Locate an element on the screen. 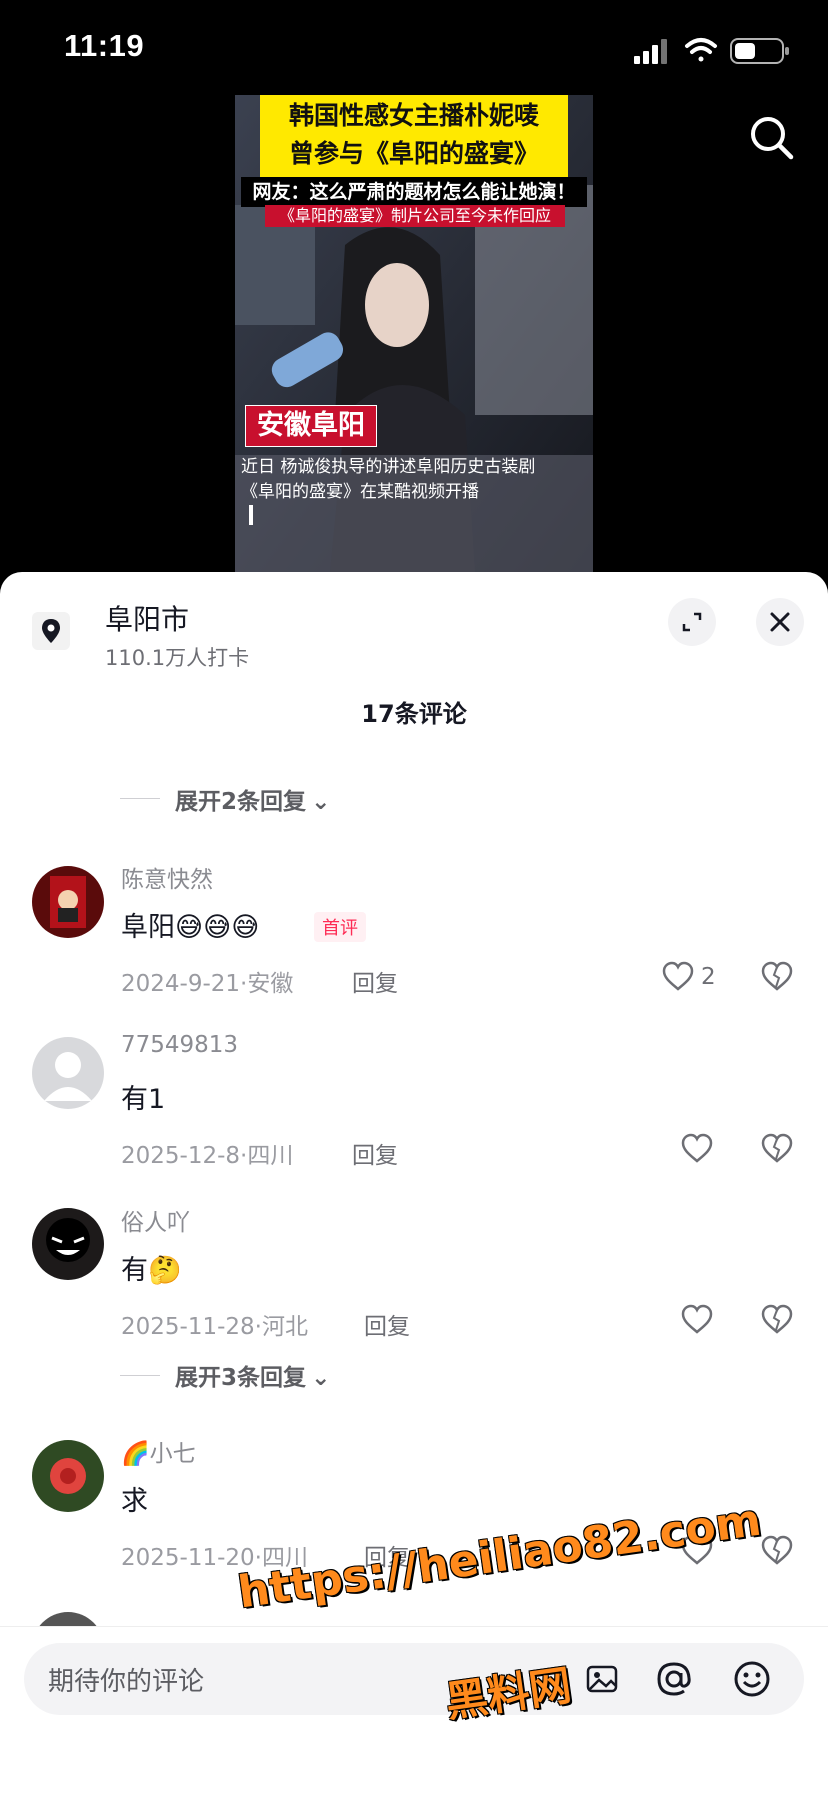 The width and height of the screenshot is (828, 1793). emoji-icon is located at coordinates (752, 1679).